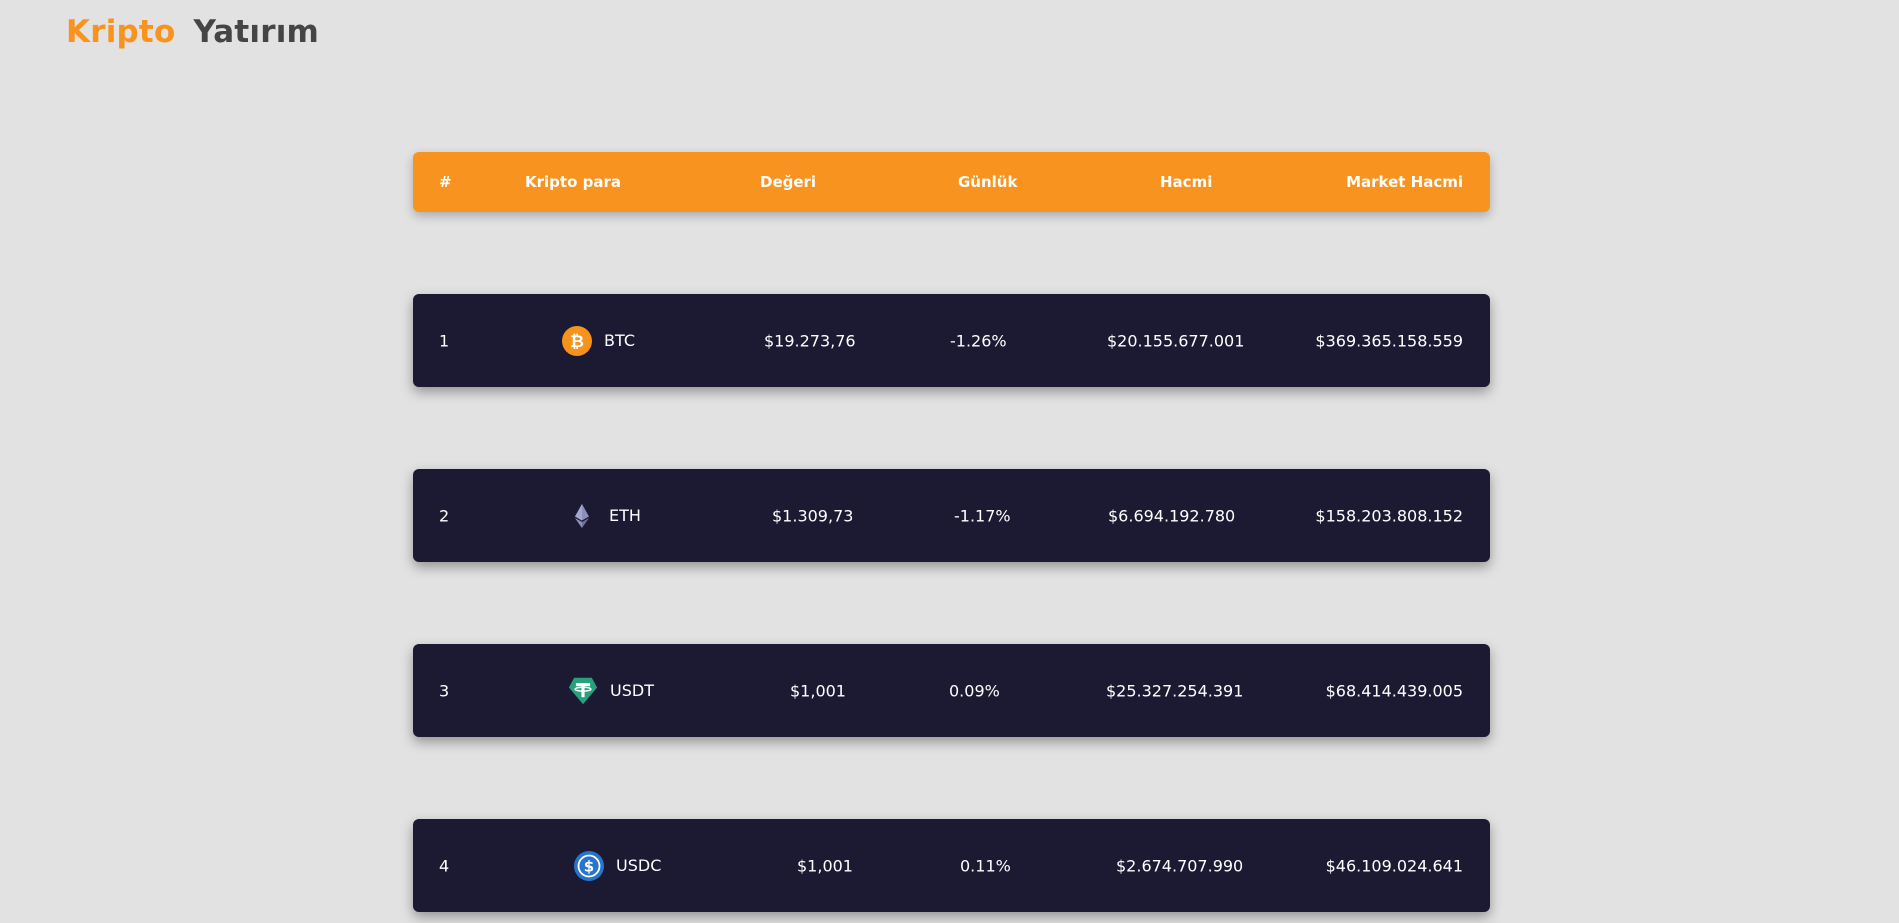 Image resolution: width=1899 pixels, height=923 pixels. I want to click on bitcoin-icon: ₿, so click(577, 340).